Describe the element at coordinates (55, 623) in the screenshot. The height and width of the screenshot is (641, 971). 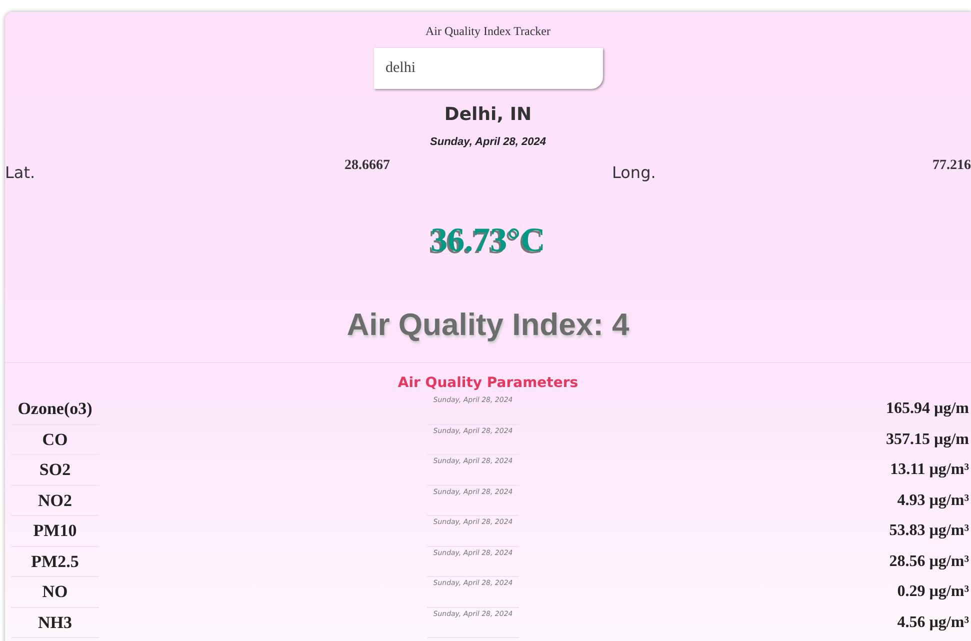
I see `parameter-name: NH3` at that location.